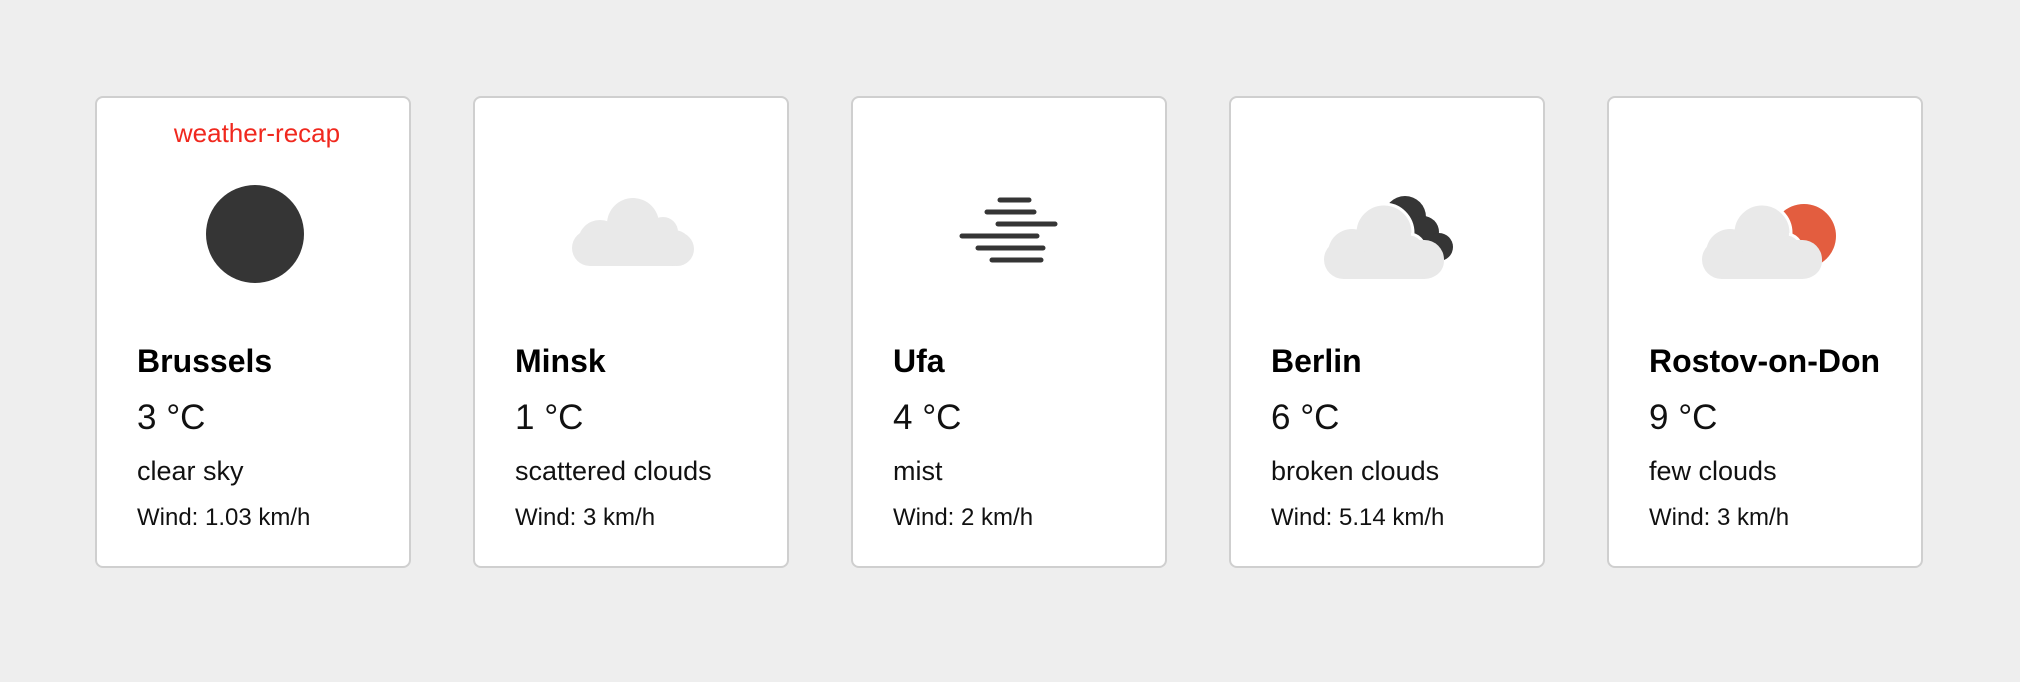  I want to click on weather-description: mist, so click(918, 471).